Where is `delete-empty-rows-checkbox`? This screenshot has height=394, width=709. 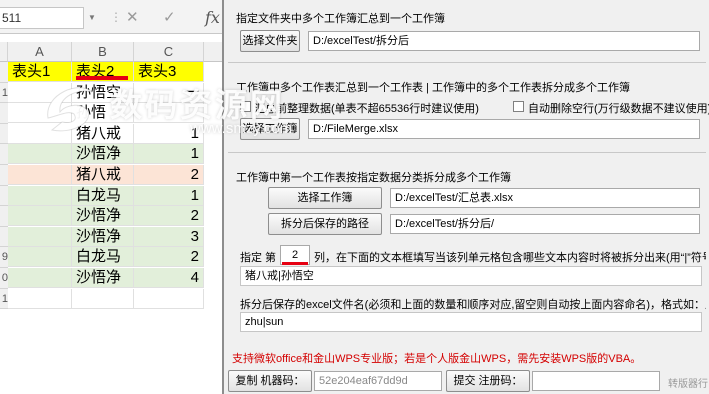 delete-empty-rows-checkbox is located at coordinates (518, 106).